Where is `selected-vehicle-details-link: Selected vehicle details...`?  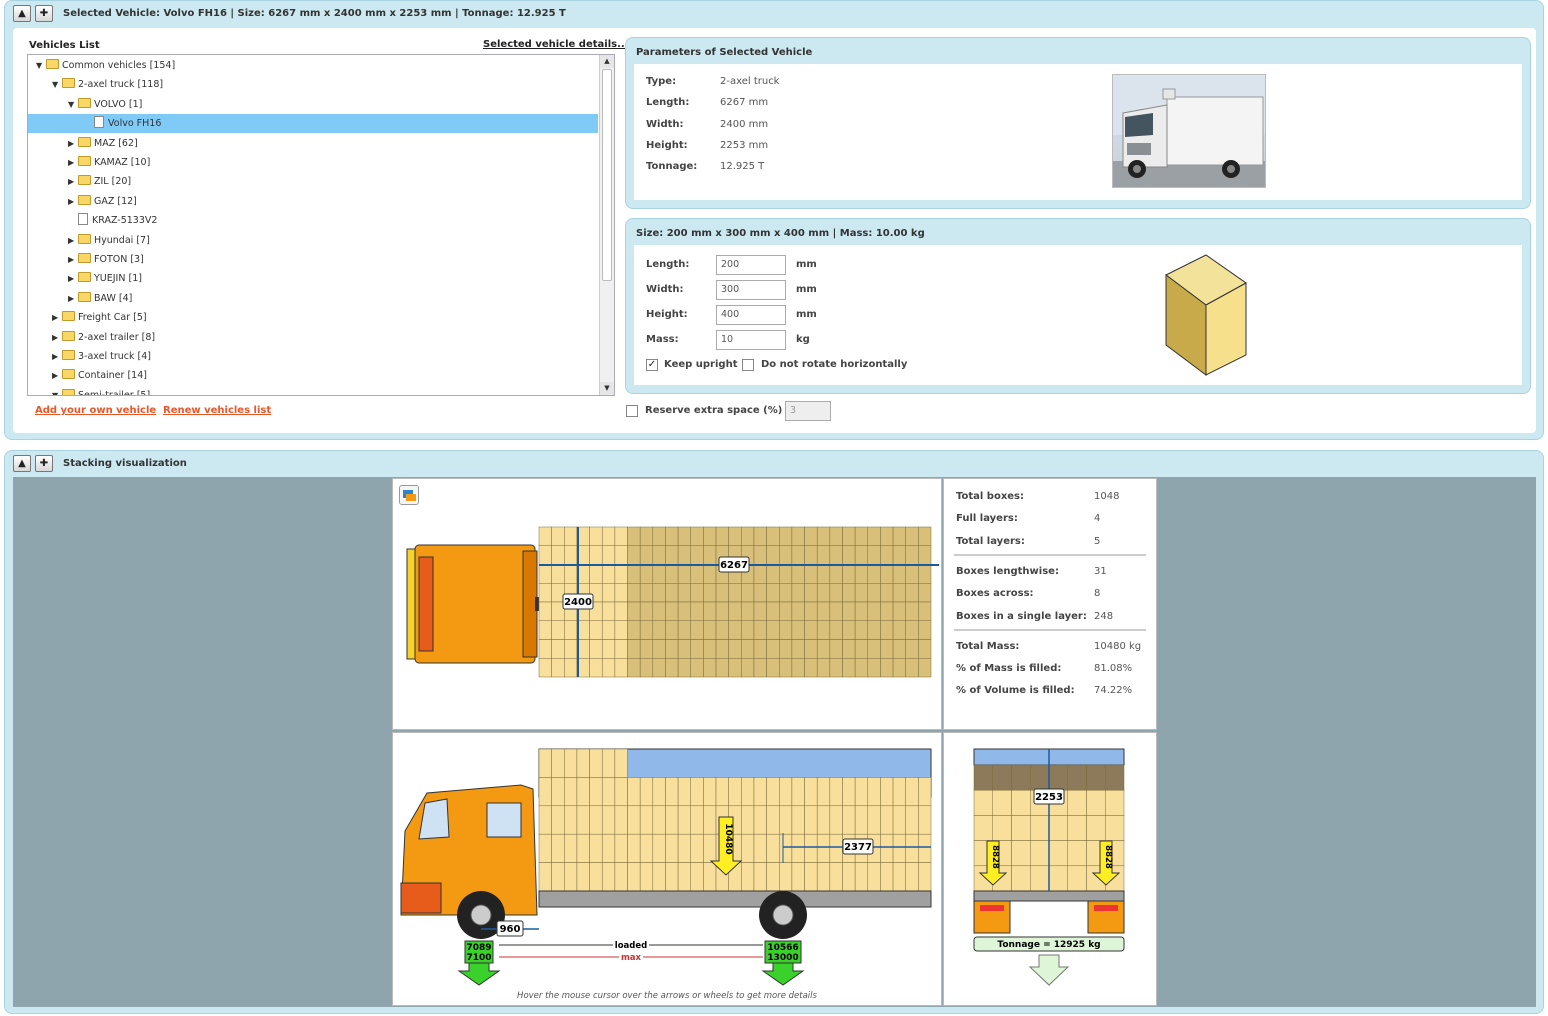
selected-vehicle-details-link: Selected vehicle details... is located at coordinates (555, 44).